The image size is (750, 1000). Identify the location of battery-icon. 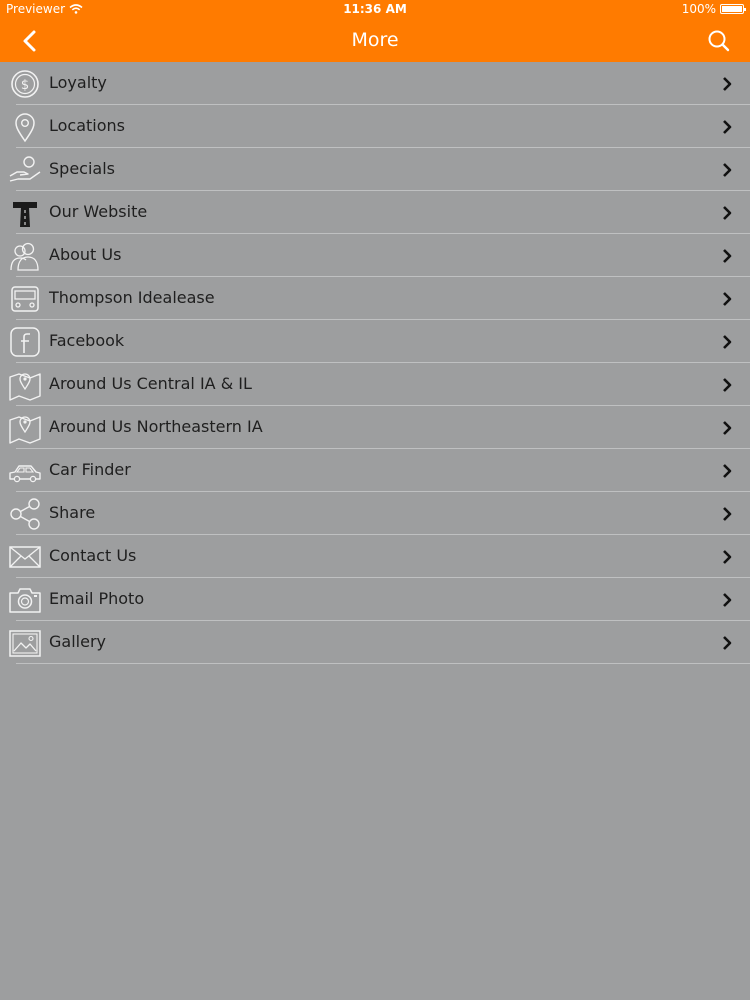
(733, 9).